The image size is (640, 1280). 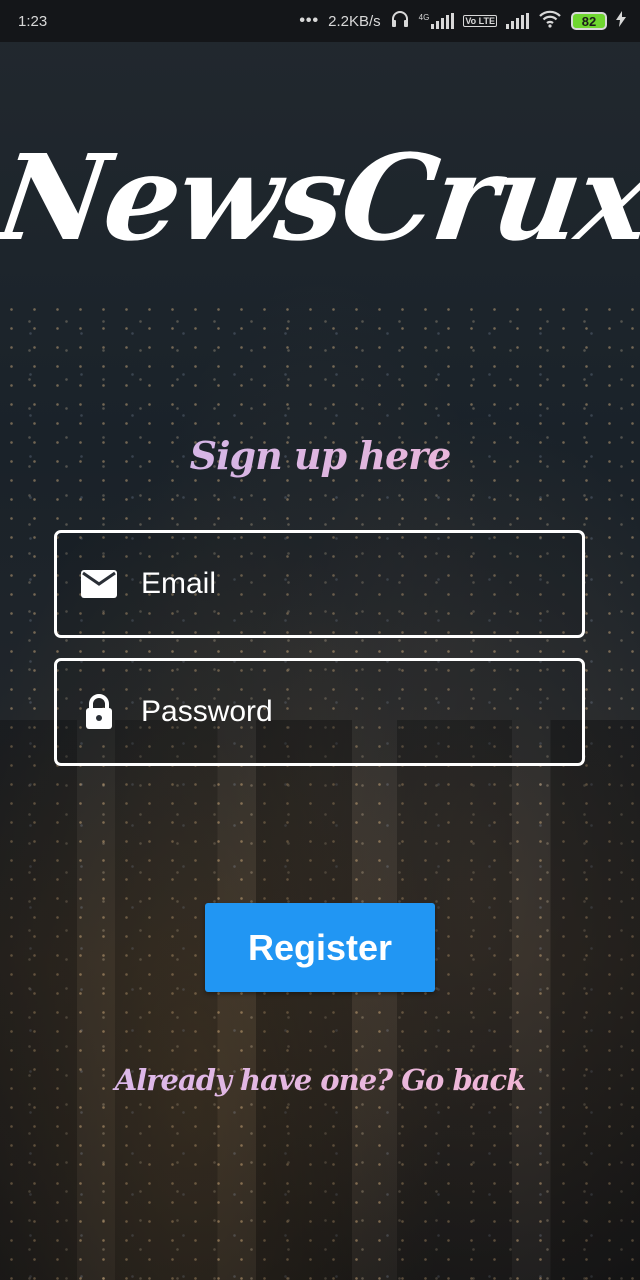 What do you see at coordinates (99, 712) in the screenshot?
I see `lock-icon` at bounding box center [99, 712].